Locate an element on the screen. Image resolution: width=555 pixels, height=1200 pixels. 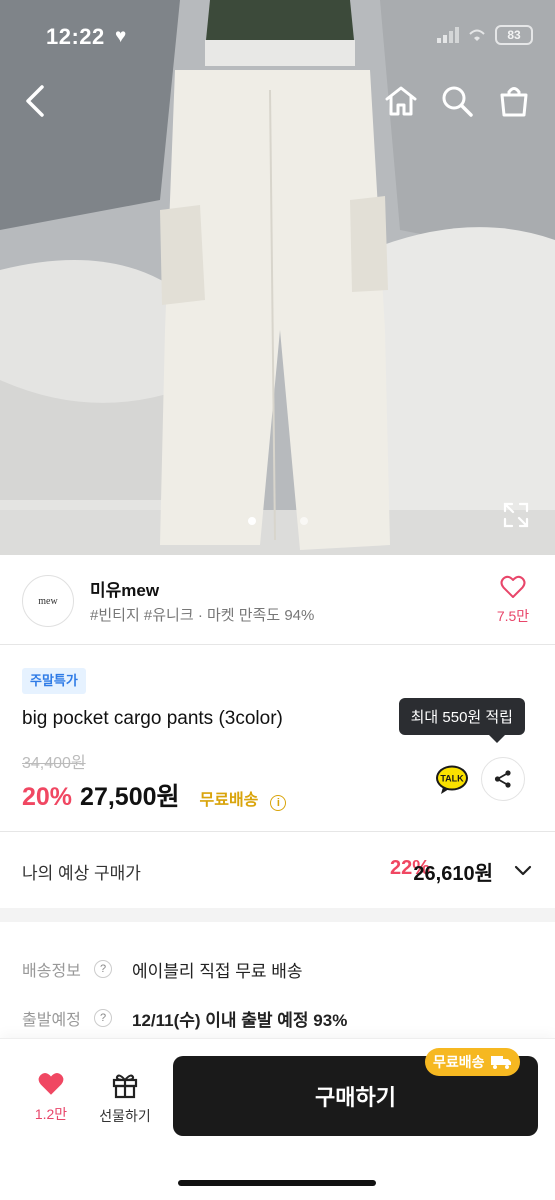
status-indicators: 83 is located at coordinates (485, 35).